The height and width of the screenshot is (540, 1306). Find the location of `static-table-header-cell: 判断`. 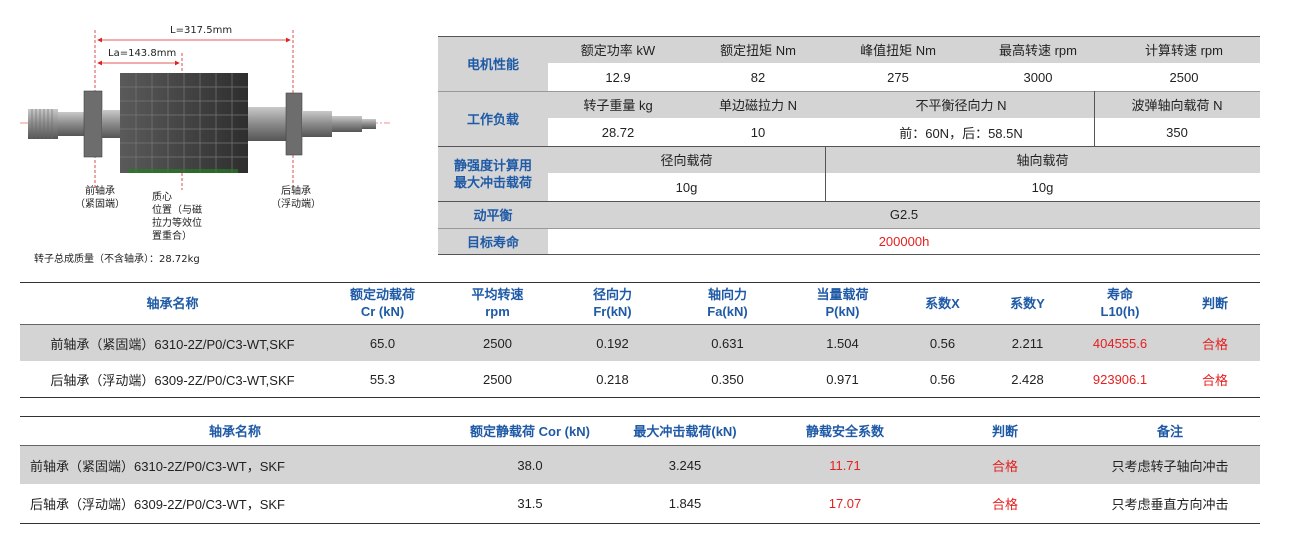

static-table-header-cell: 判断 is located at coordinates (1004, 431).